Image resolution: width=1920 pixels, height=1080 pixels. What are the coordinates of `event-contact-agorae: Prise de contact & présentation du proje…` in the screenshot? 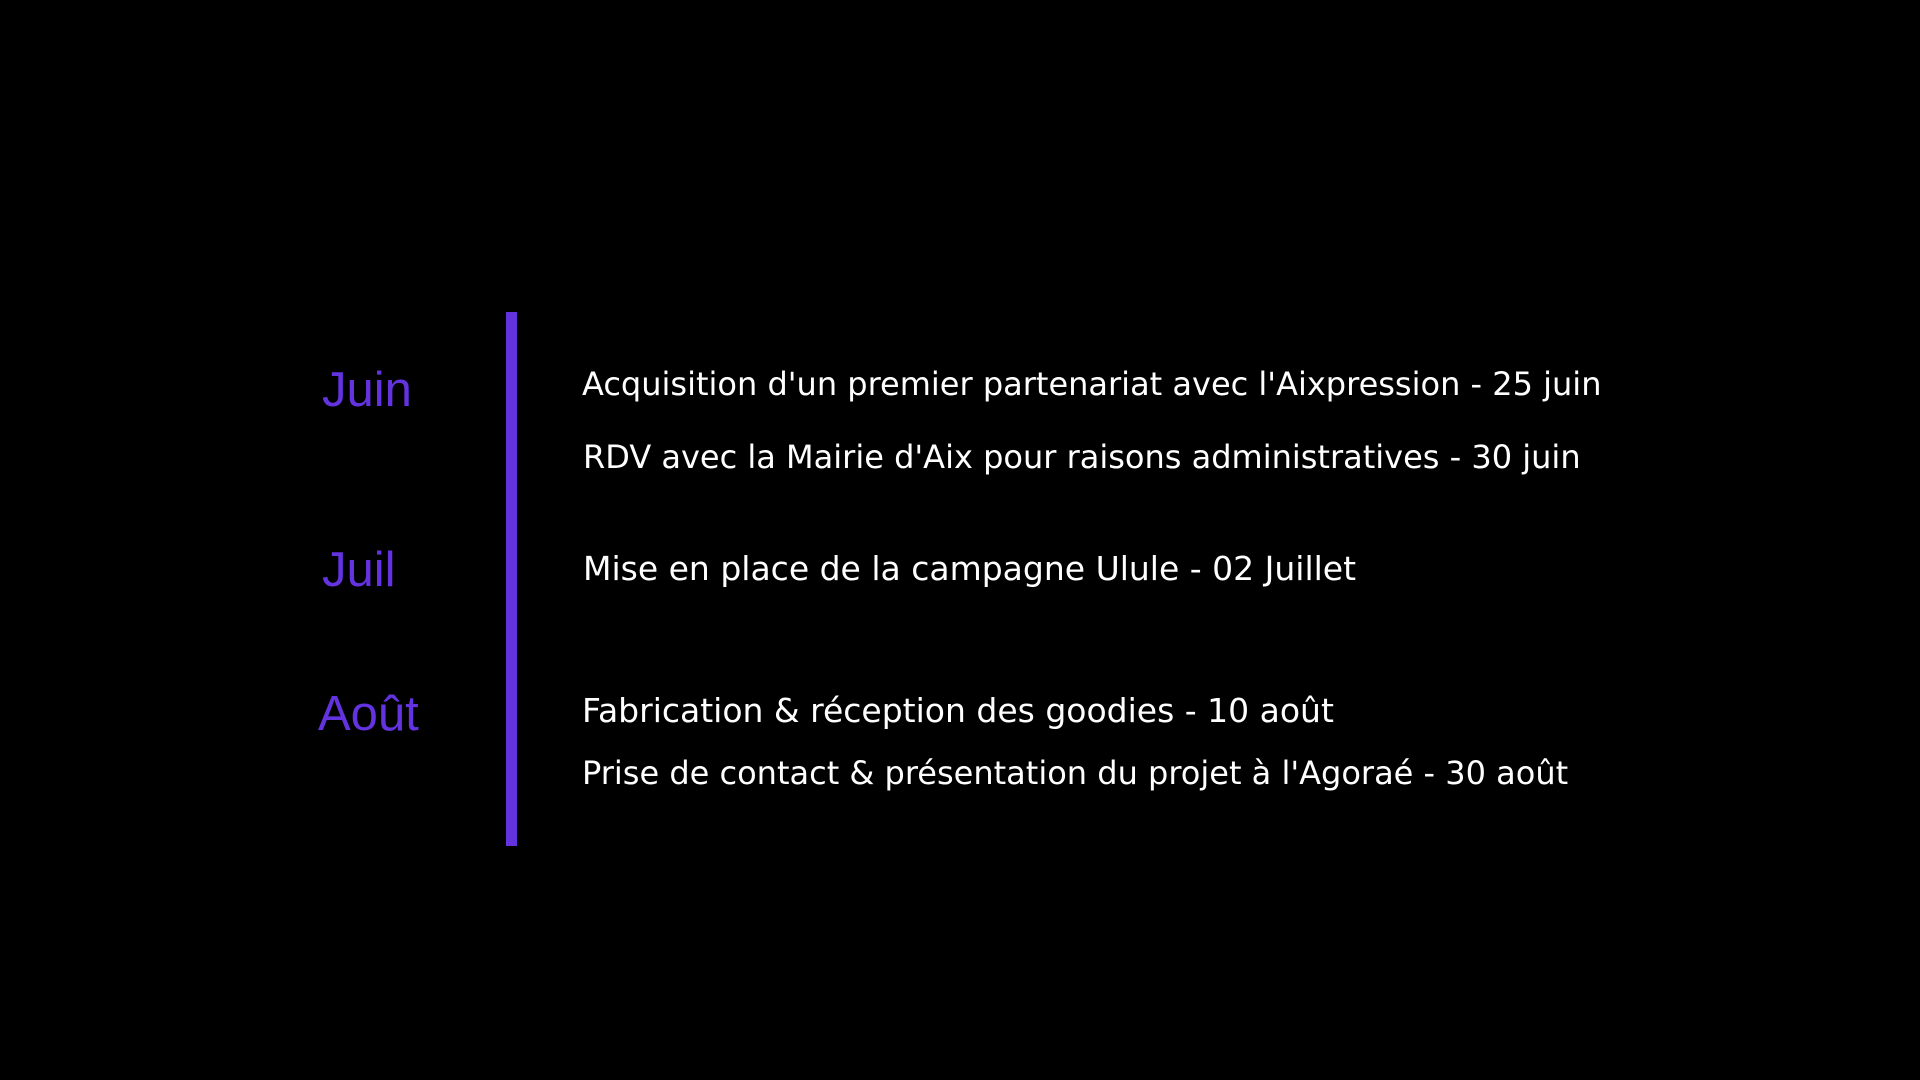 It's located at (1075, 773).